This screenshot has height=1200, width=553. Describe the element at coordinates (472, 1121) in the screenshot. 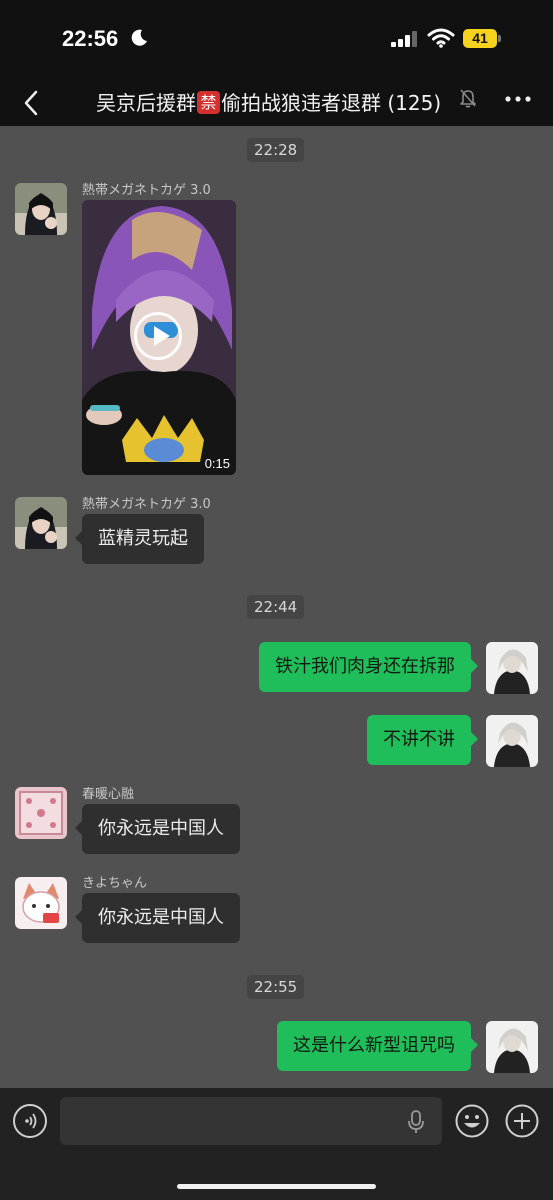

I see `emoji-icon` at that location.